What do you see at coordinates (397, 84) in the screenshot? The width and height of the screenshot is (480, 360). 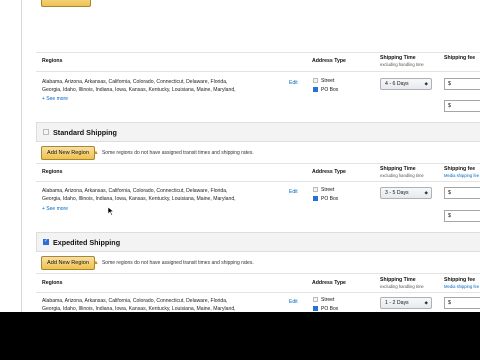 I see `shipping-time-value: 4 - 6 Days` at bounding box center [397, 84].